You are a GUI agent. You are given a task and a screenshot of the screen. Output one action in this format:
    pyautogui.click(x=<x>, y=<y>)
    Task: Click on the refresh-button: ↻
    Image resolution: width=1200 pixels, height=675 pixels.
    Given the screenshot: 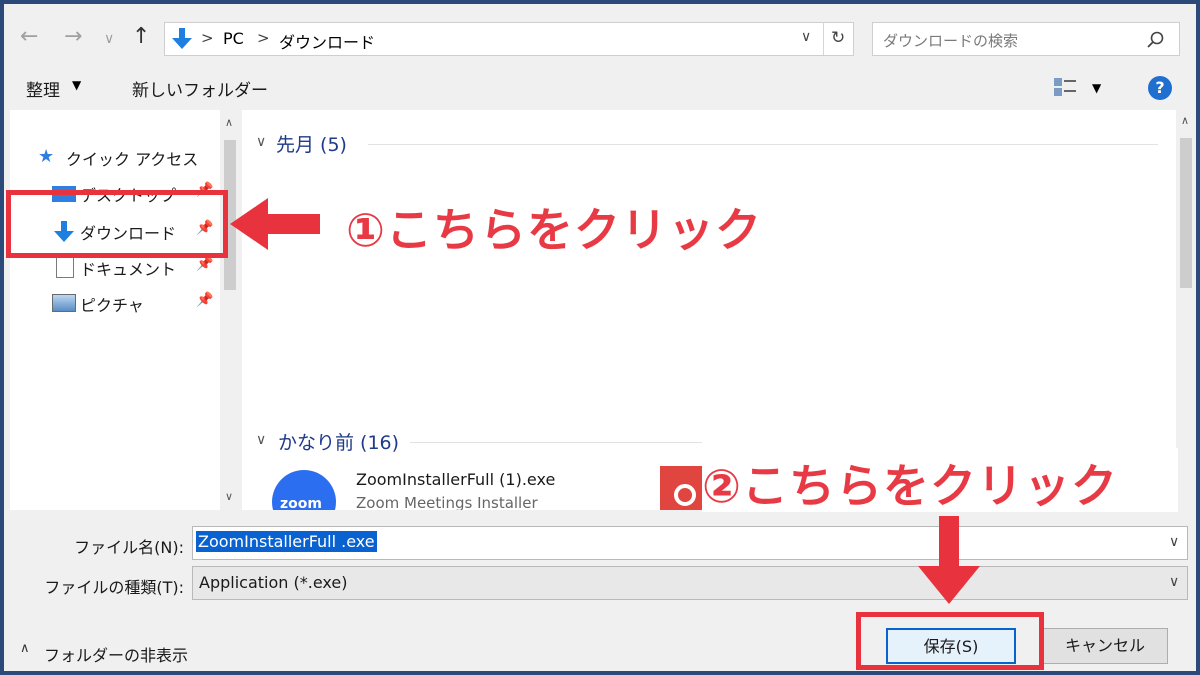 What is the action you would take?
    pyautogui.click(x=838, y=39)
    